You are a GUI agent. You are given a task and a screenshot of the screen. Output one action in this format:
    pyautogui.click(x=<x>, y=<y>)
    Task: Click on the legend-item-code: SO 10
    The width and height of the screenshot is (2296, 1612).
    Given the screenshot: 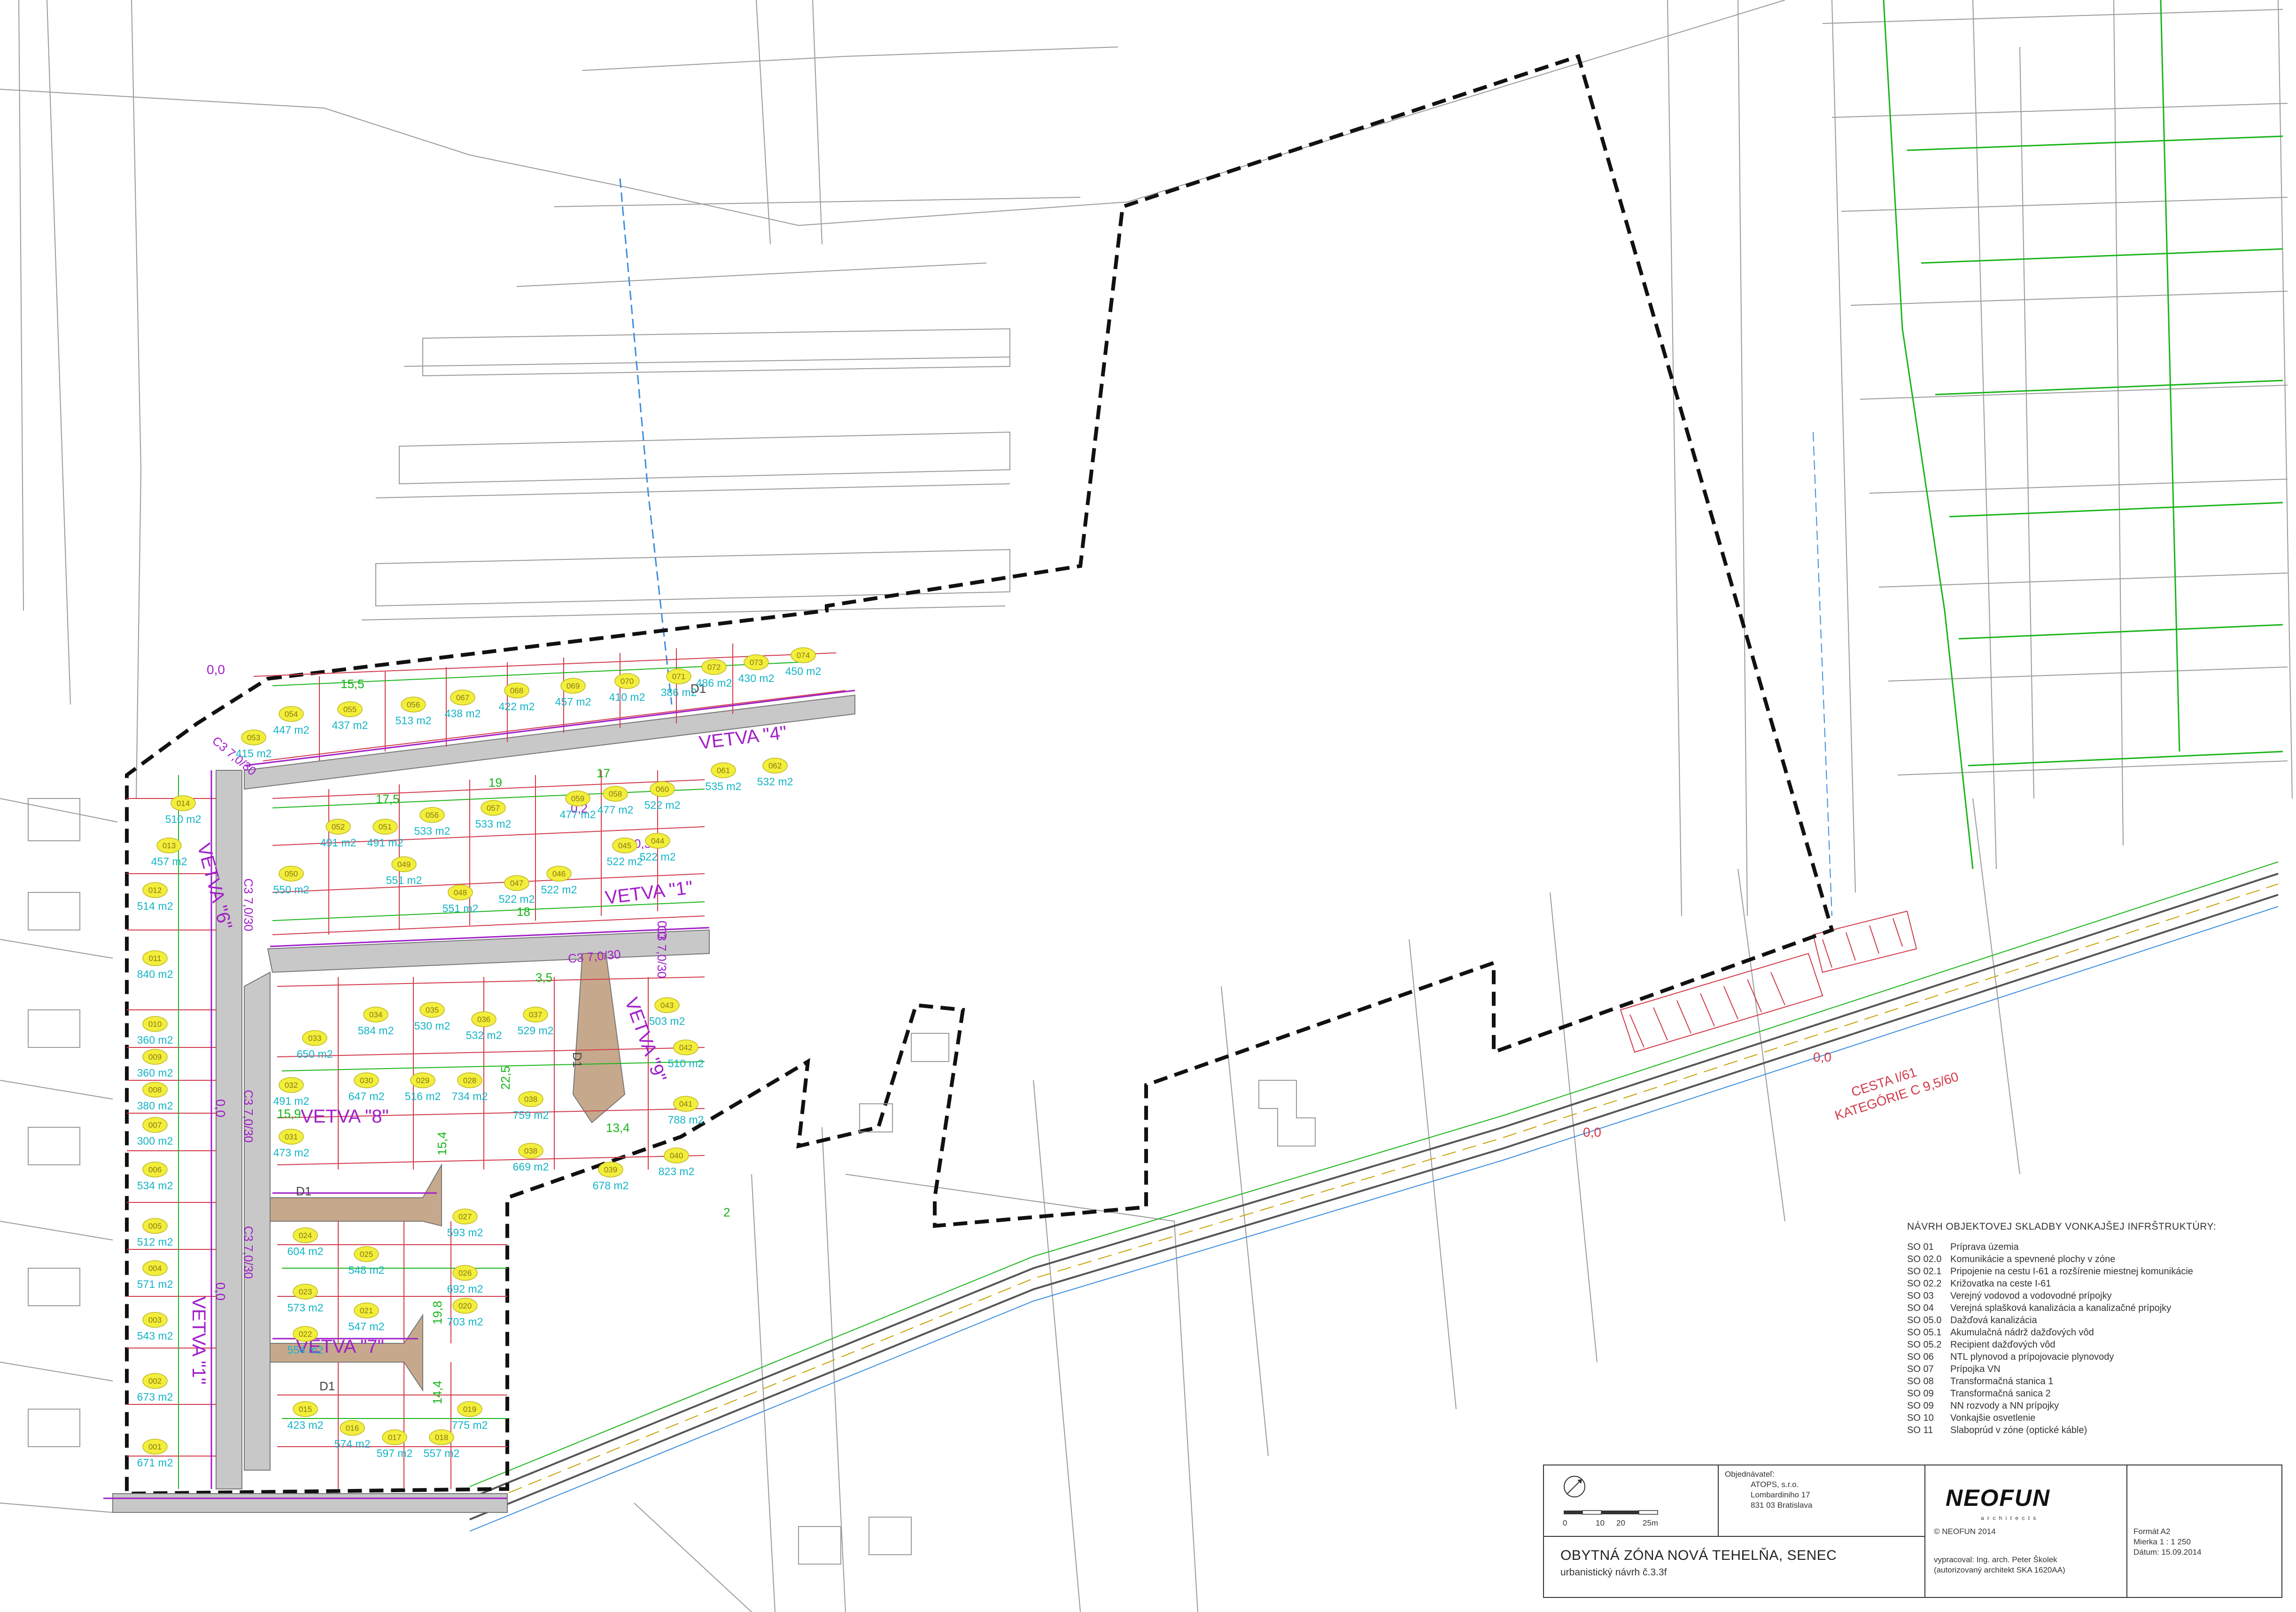 What is the action you would take?
    pyautogui.click(x=1920, y=1418)
    